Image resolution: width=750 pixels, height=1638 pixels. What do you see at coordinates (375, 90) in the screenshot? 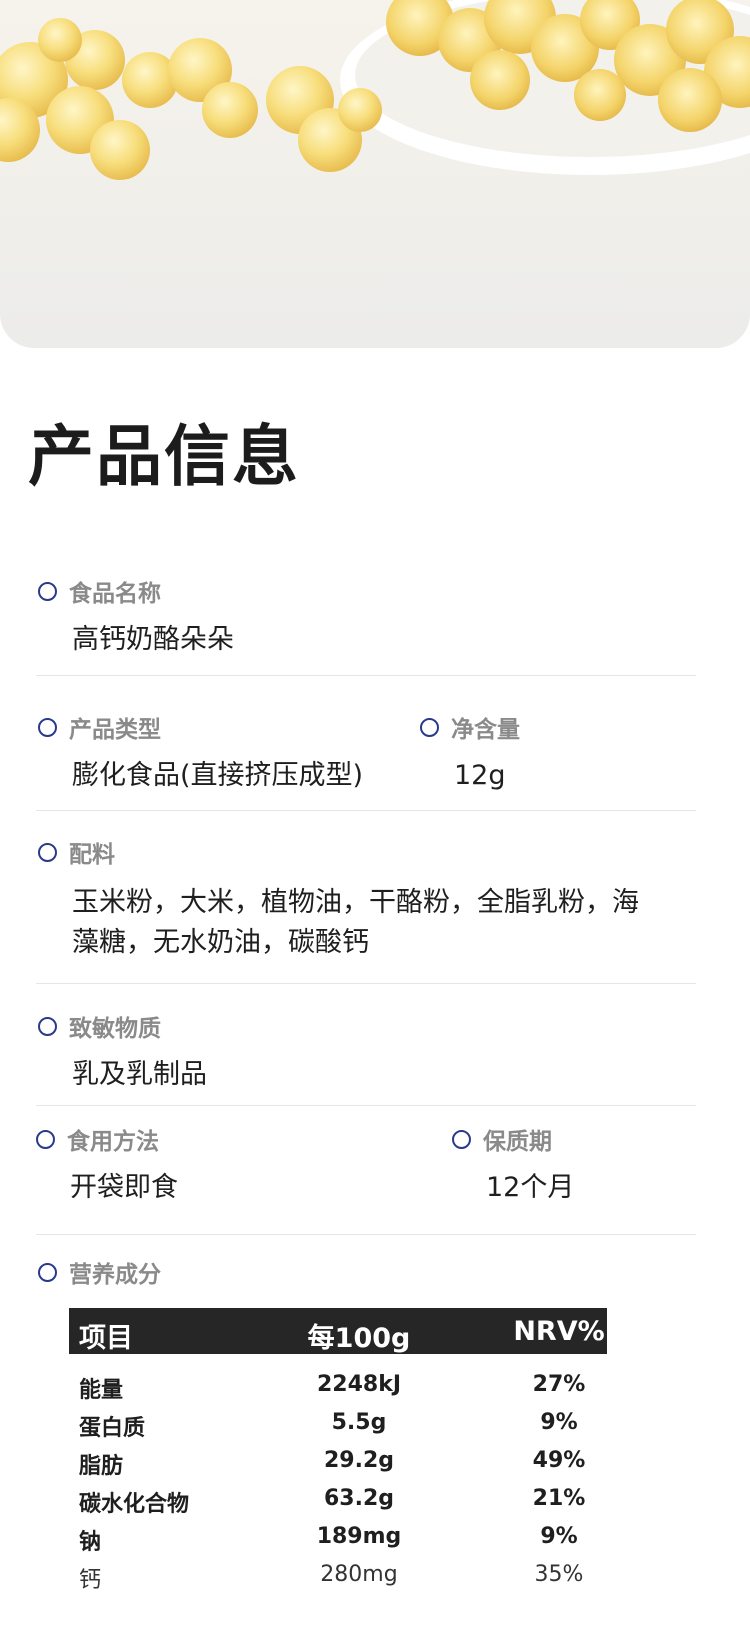
I see `cheese-puffs-illustration` at bounding box center [375, 90].